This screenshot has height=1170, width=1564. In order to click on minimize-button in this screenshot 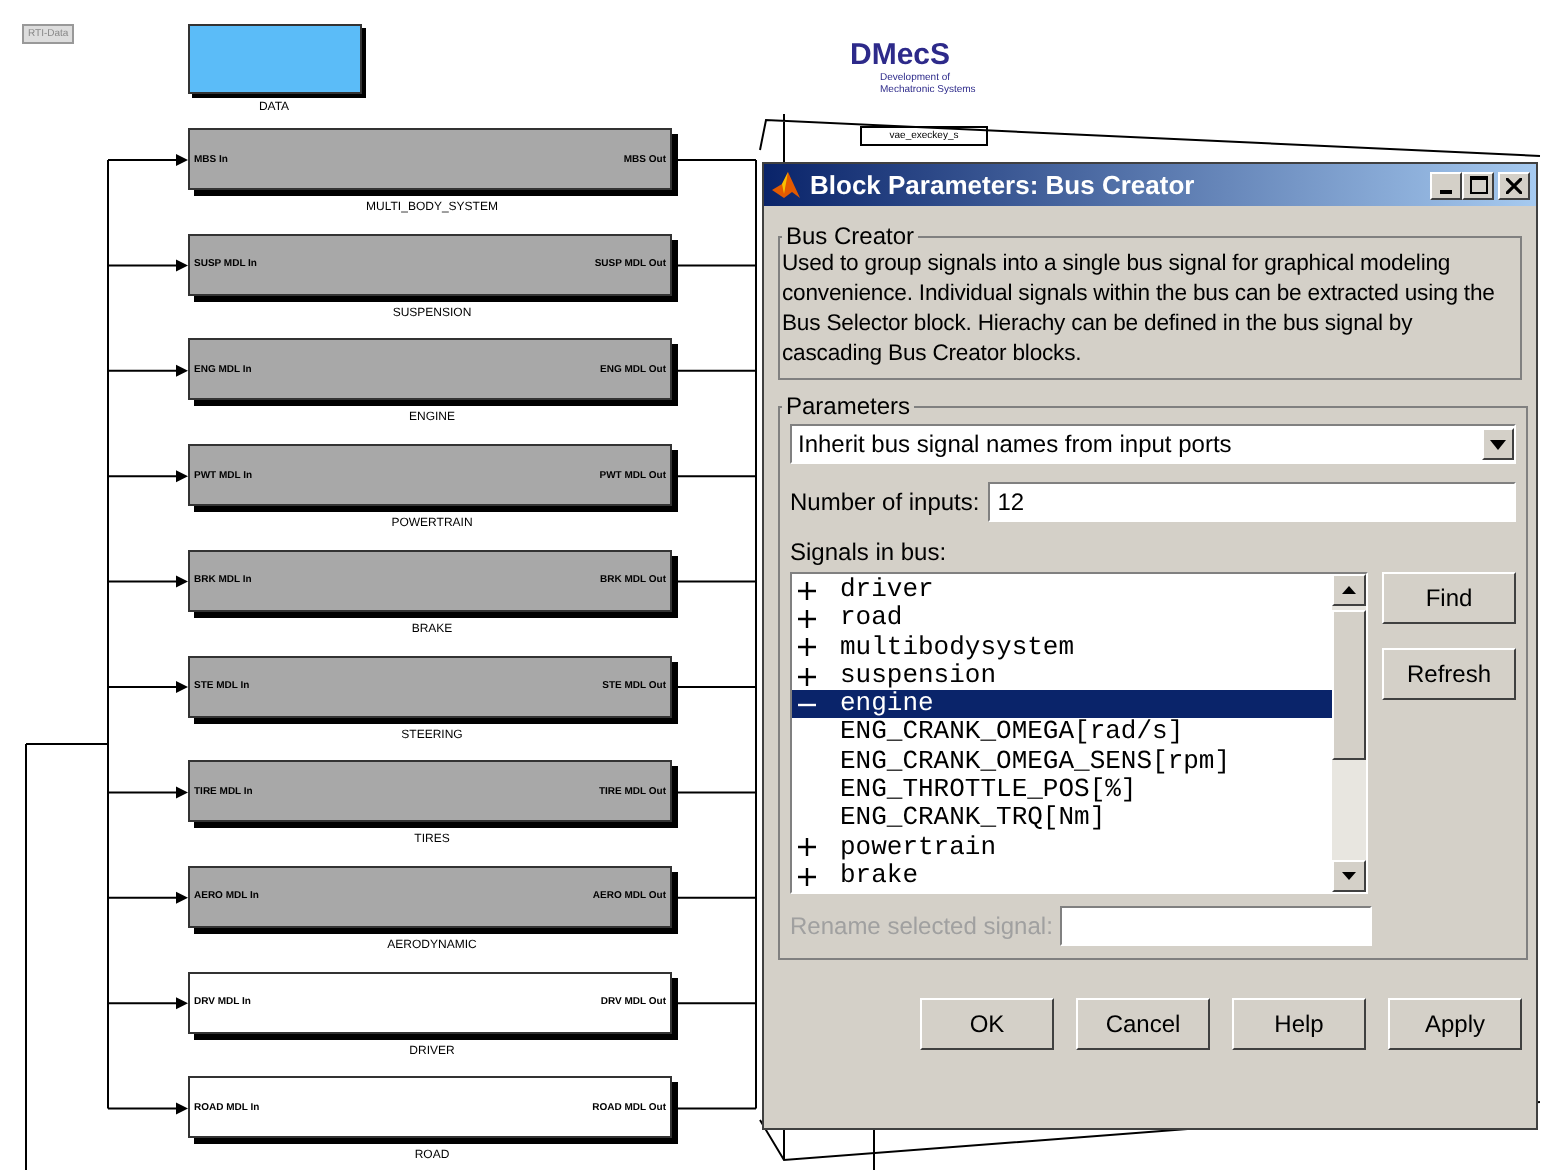, I will do `click(1446, 185)`.